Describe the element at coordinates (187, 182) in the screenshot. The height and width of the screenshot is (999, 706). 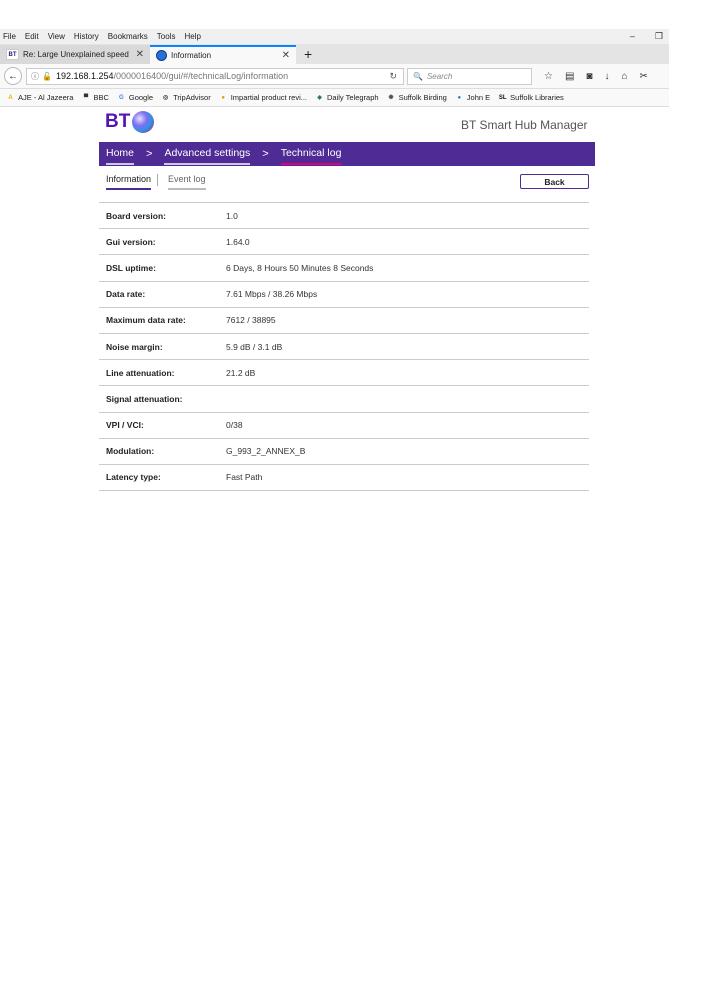
I see `tab-event-log: Event log` at that location.